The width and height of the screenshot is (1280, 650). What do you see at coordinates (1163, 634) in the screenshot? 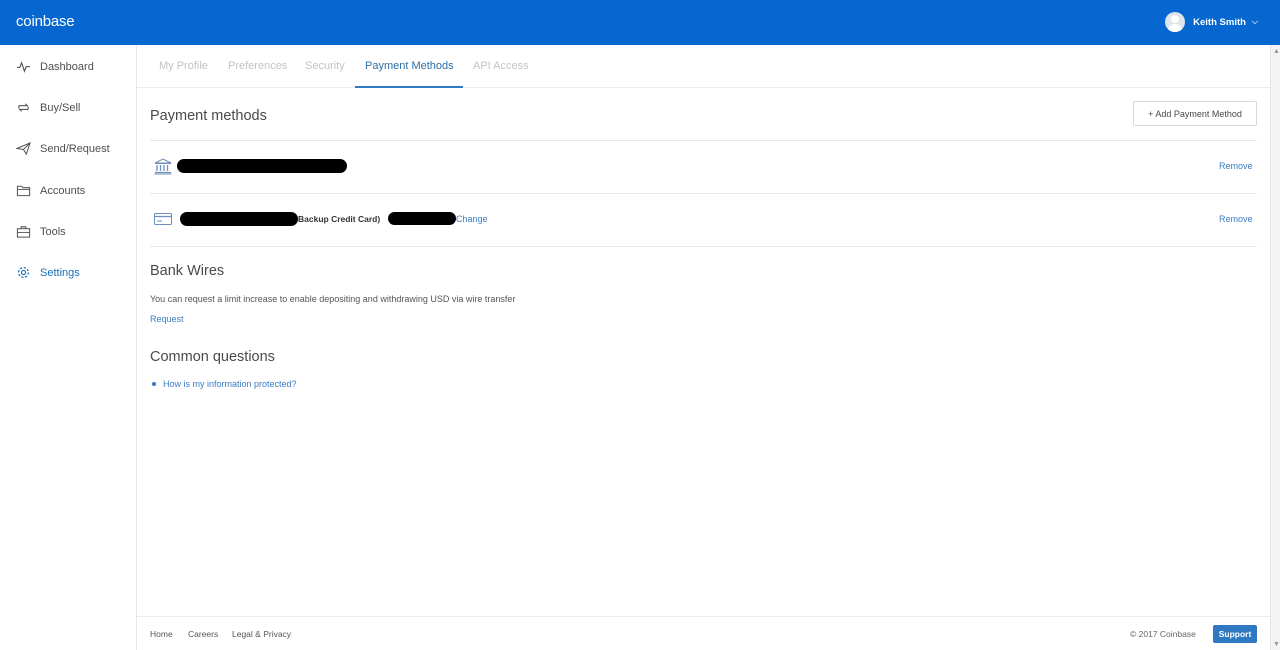
I see `copyright: © 2017 Coinbase` at bounding box center [1163, 634].